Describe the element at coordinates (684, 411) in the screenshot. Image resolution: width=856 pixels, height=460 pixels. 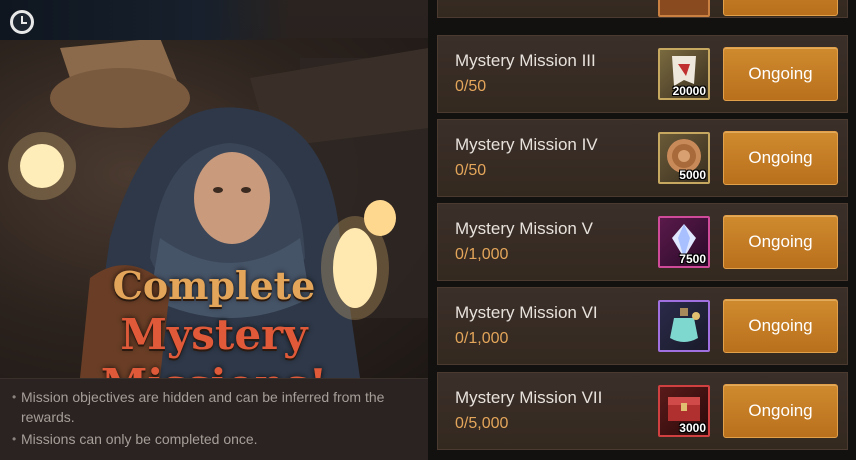
I see `reward-slot: 3000` at that location.